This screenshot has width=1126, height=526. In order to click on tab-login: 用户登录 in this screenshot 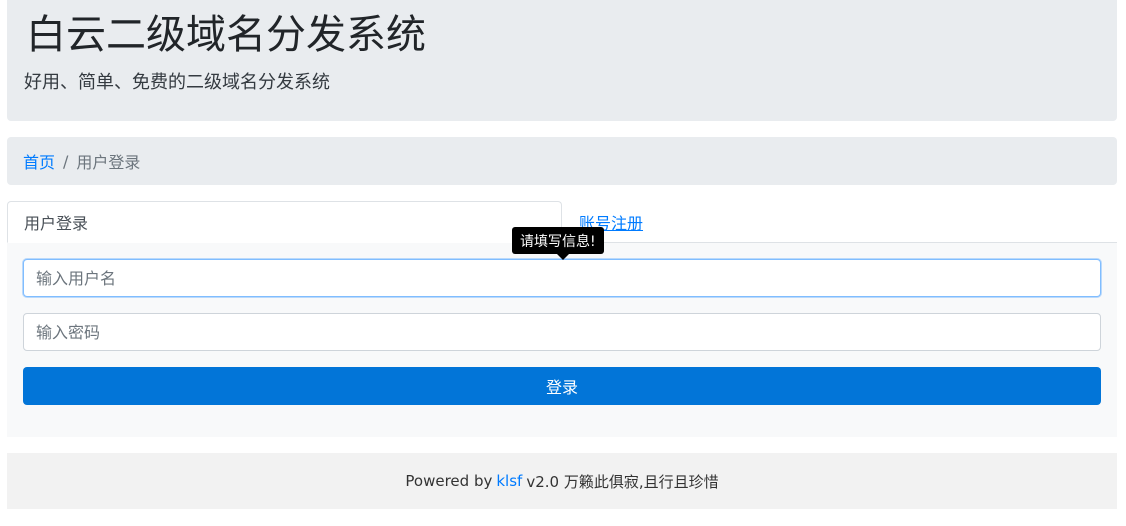, I will do `click(284, 222)`.